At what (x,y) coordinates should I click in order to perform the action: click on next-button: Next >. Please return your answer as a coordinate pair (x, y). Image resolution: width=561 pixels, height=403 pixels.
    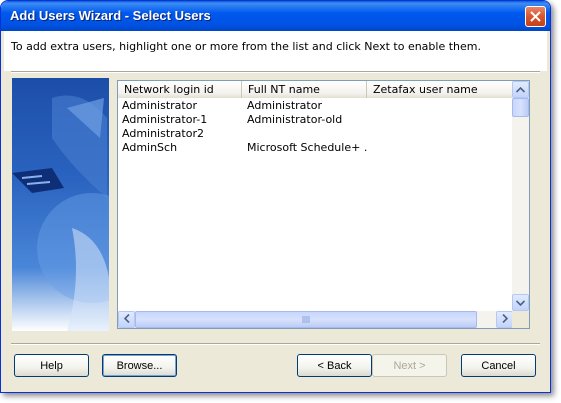
    Looking at the image, I should click on (409, 365).